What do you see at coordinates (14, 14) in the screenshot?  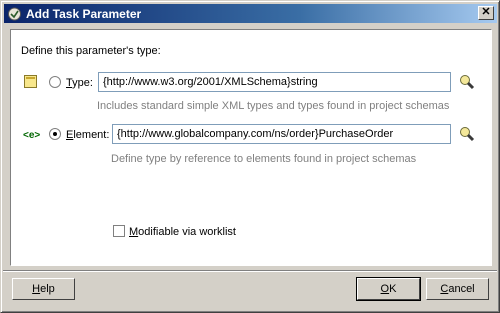 I see `app-icon` at bounding box center [14, 14].